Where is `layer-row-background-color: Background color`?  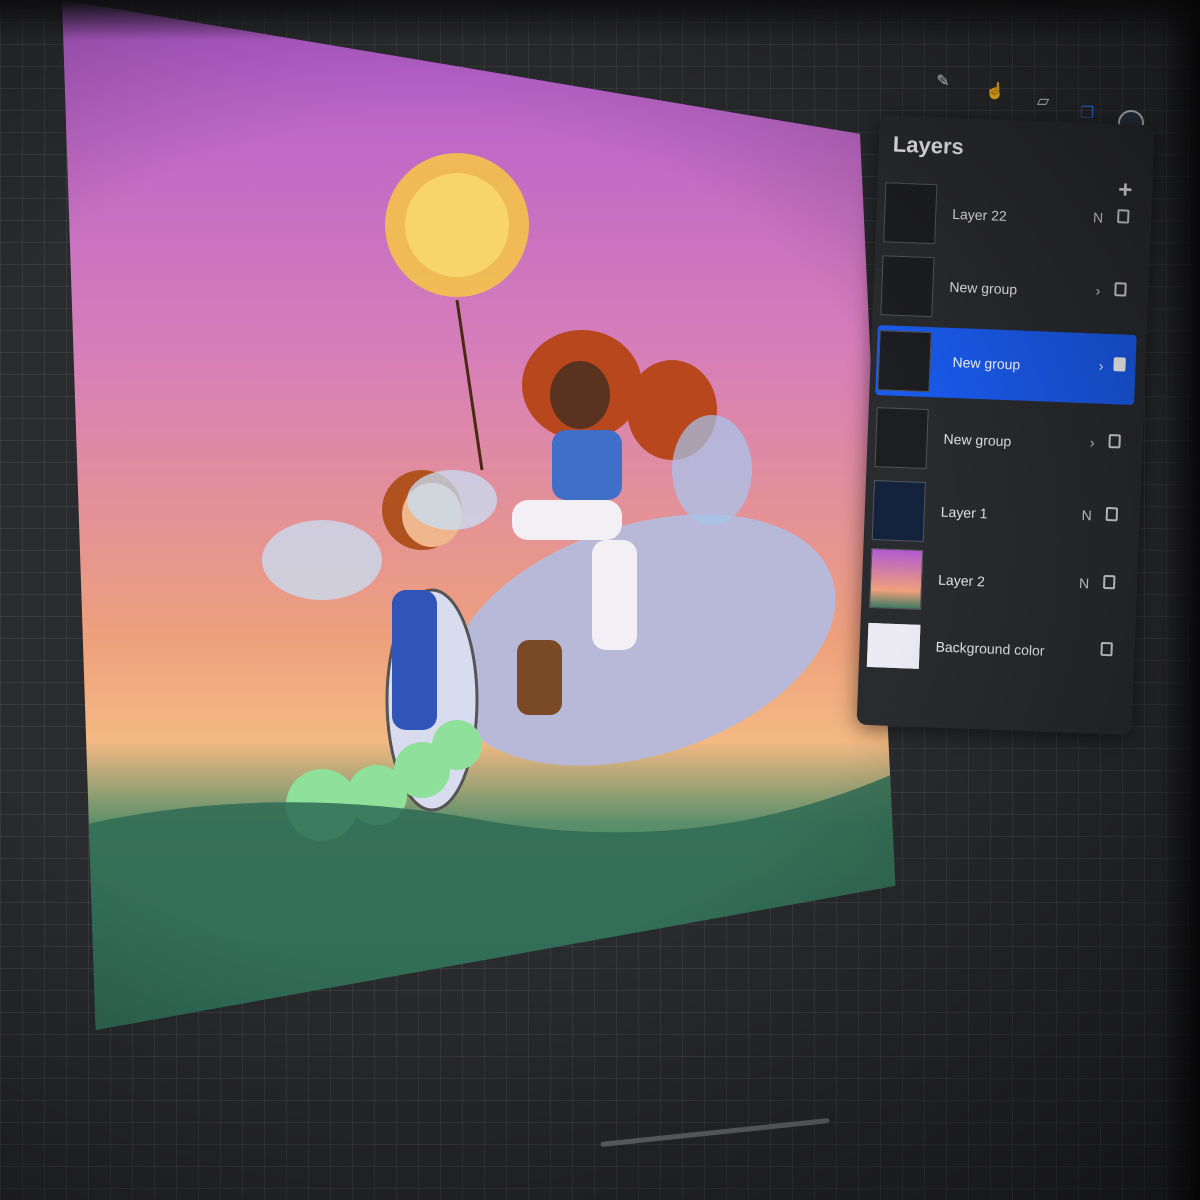
layer-row-background-color: Background color is located at coordinates (990, 650).